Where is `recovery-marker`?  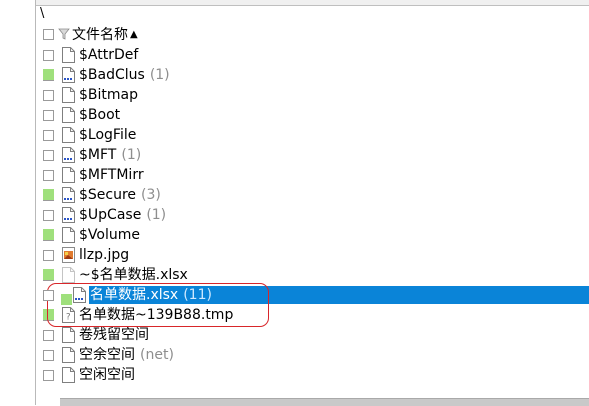
recovery-marker is located at coordinates (66, 299).